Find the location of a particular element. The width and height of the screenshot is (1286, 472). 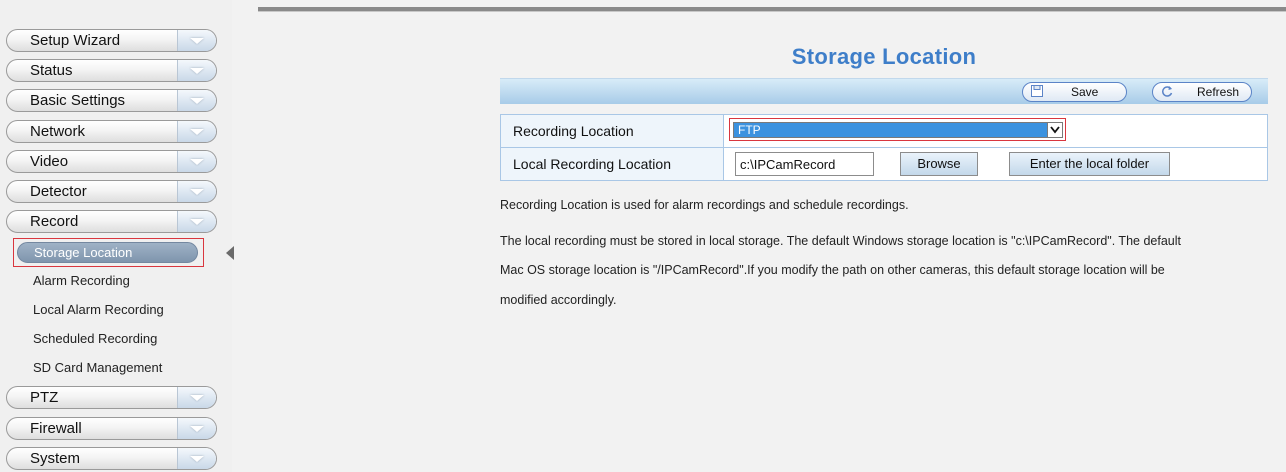

menu-label: Video is located at coordinates (49, 161).